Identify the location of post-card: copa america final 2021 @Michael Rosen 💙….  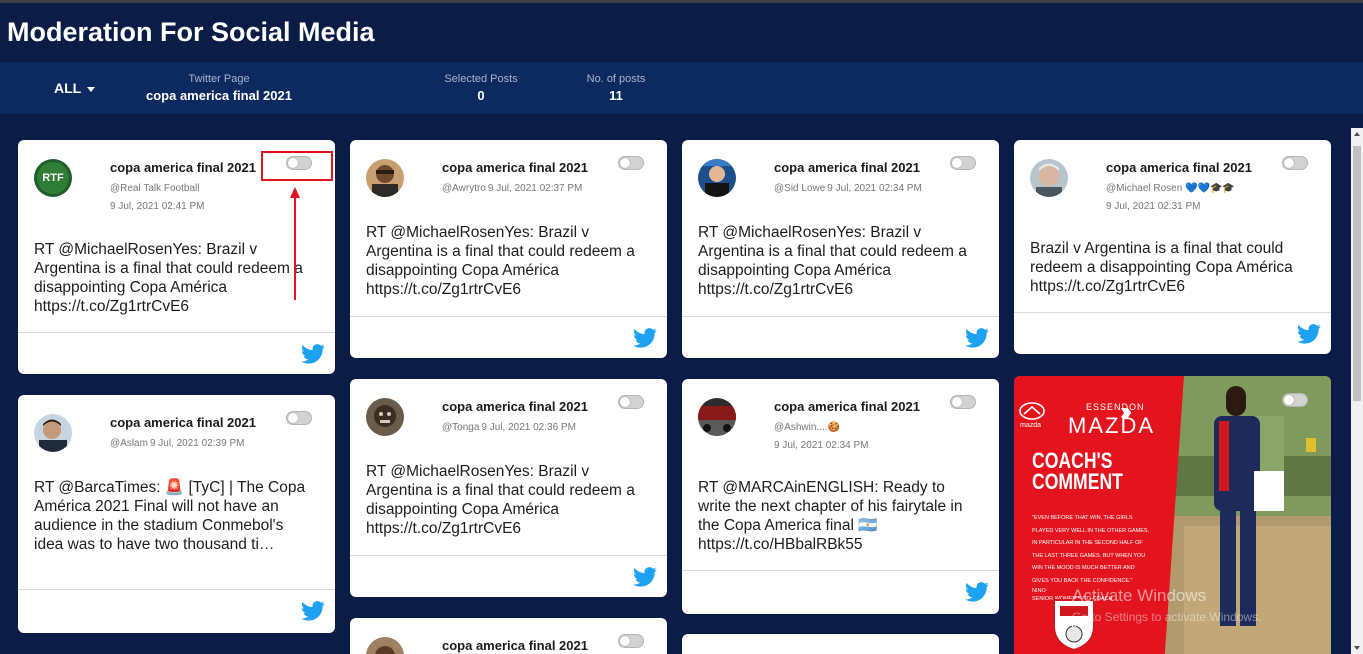
(1172, 247).